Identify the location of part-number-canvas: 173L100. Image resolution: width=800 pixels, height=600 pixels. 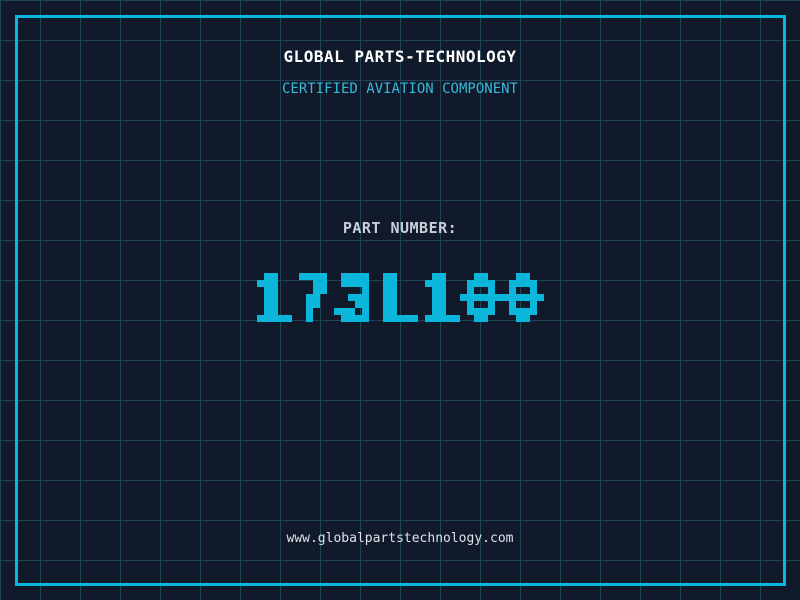
(400, 301).